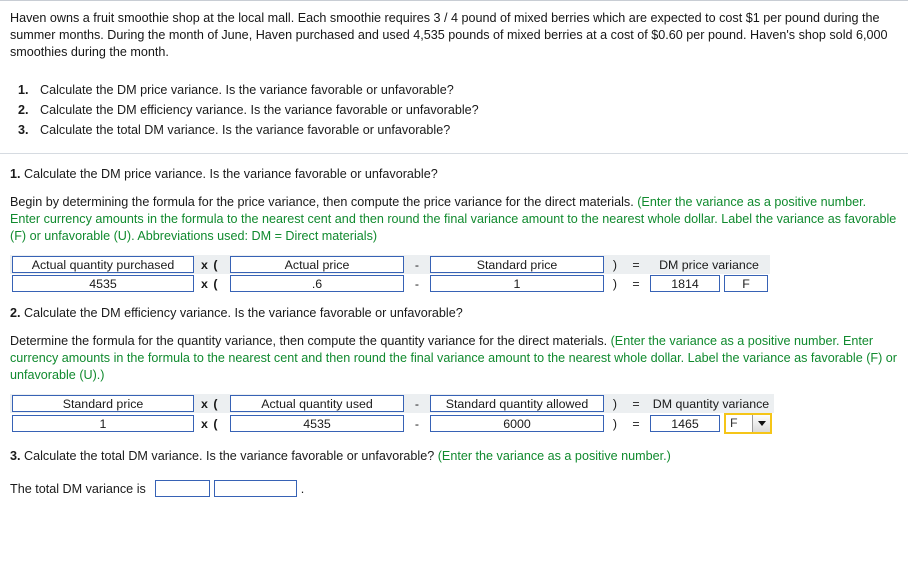 This screenshot has height=578, width=908. I want to click on input-dm-price-variance-result: 1814, so click(685, 283).